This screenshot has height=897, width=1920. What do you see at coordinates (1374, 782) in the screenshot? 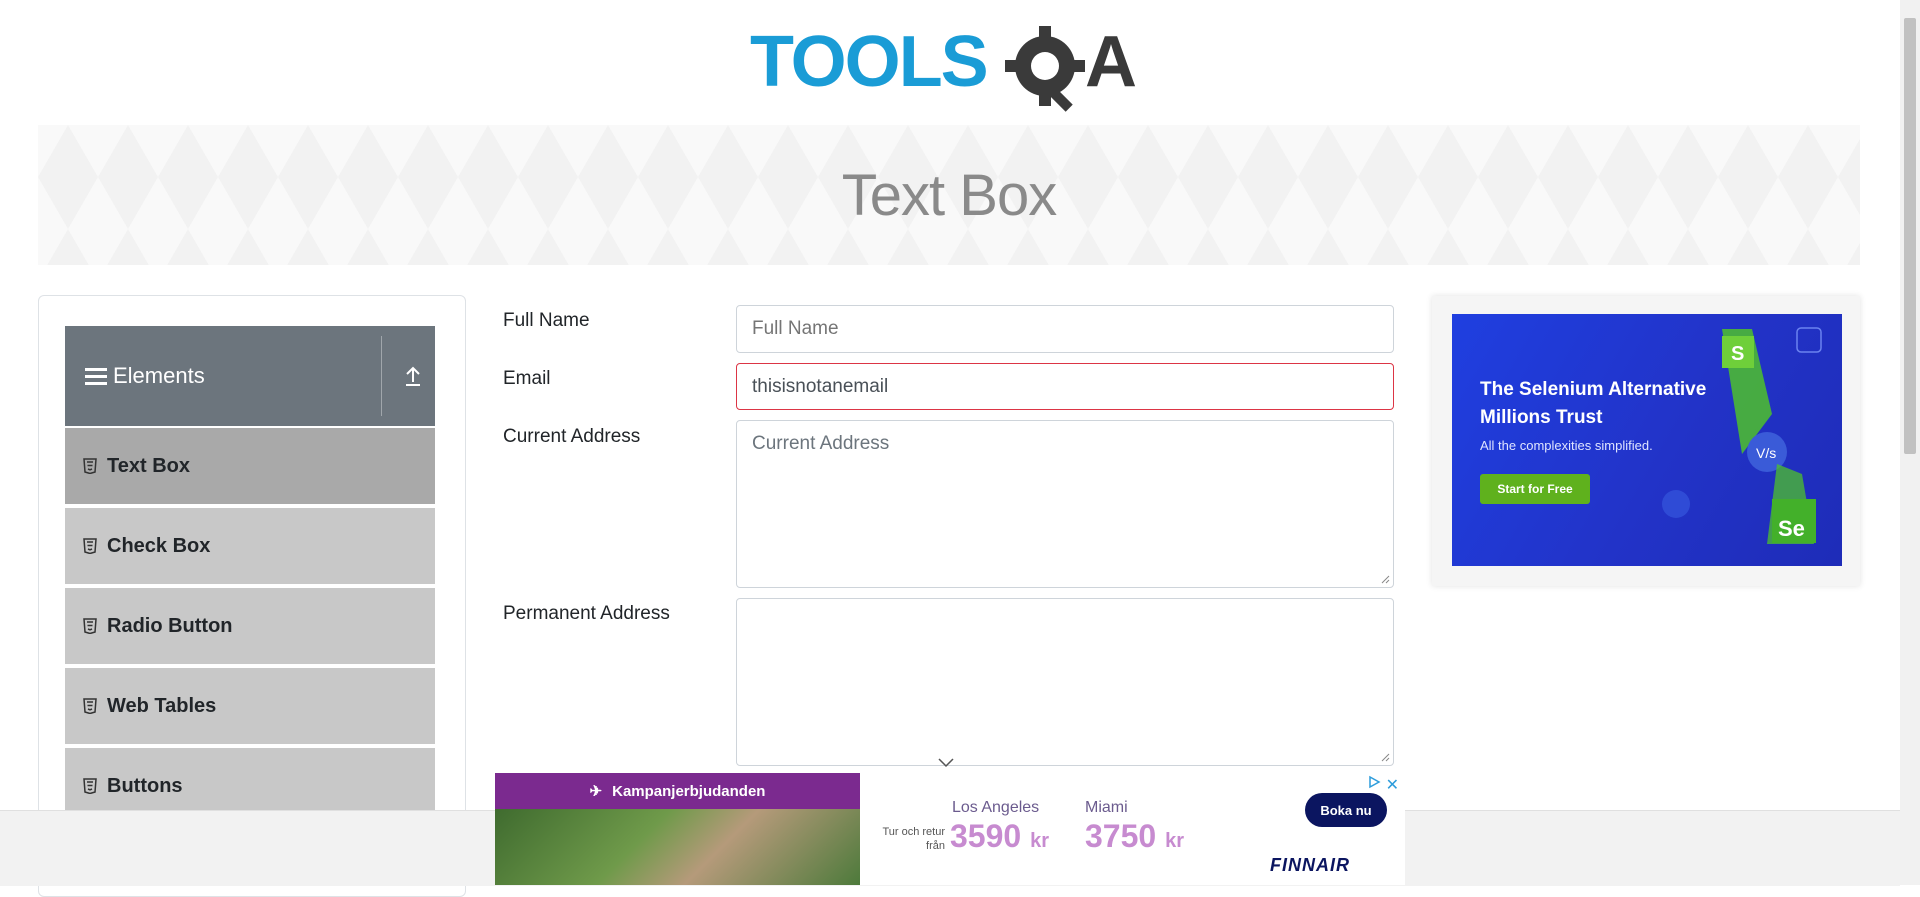
I see `adchoices-icon` at bounding box center [1374, 782].